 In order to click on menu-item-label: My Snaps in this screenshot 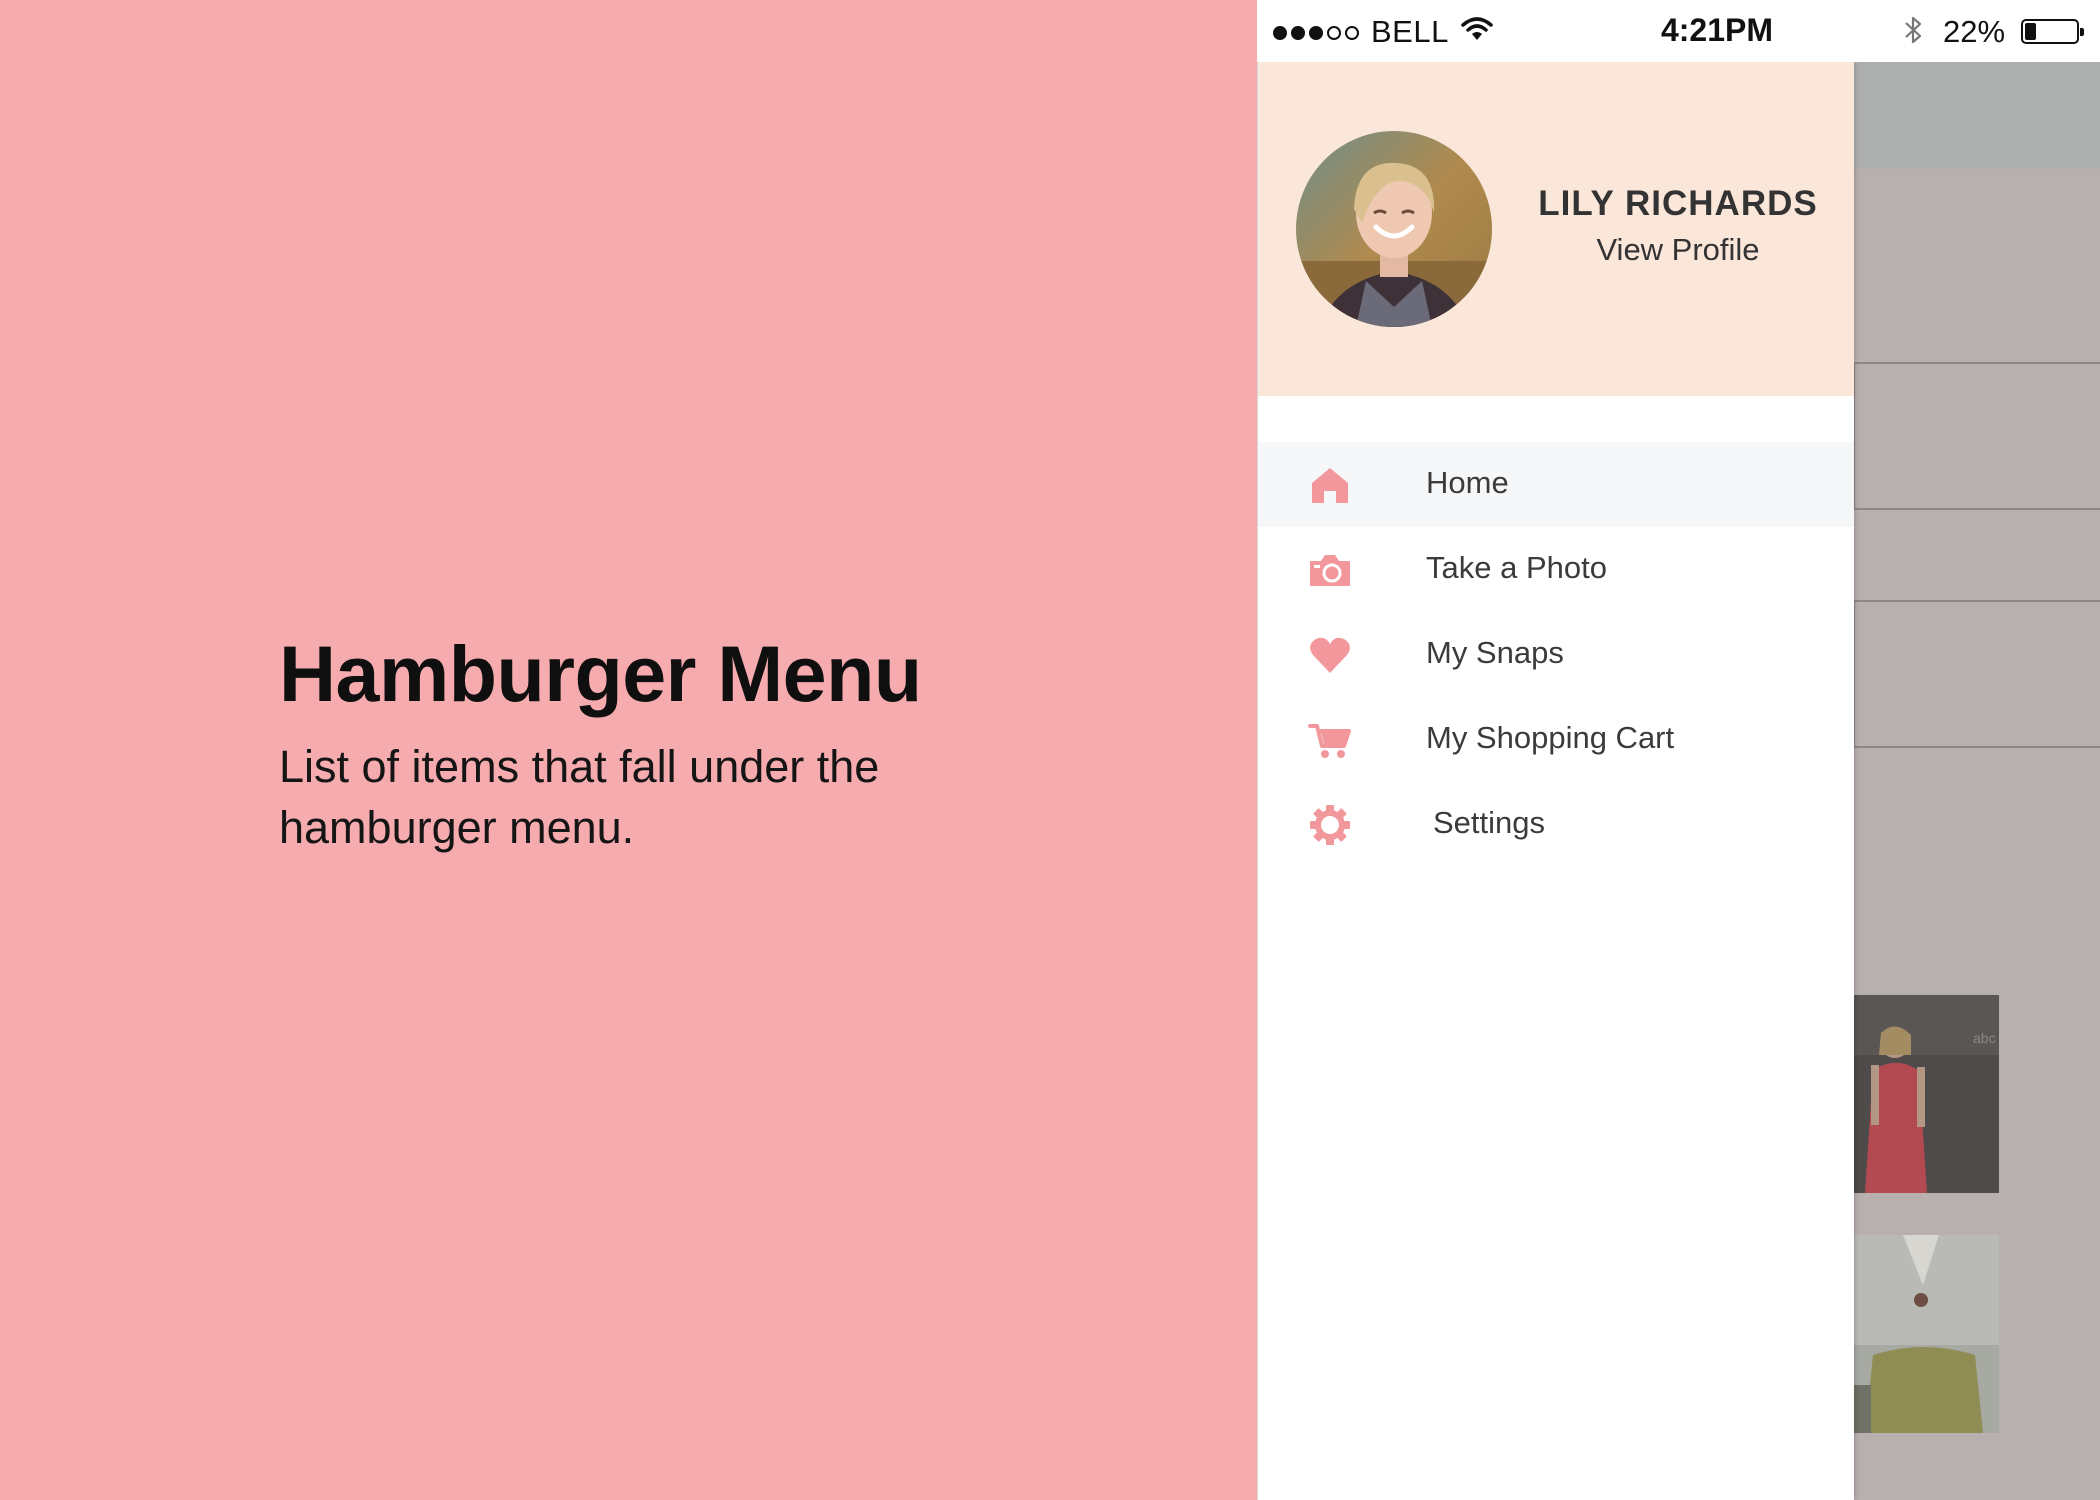, I will do `click(1495, 652)`.